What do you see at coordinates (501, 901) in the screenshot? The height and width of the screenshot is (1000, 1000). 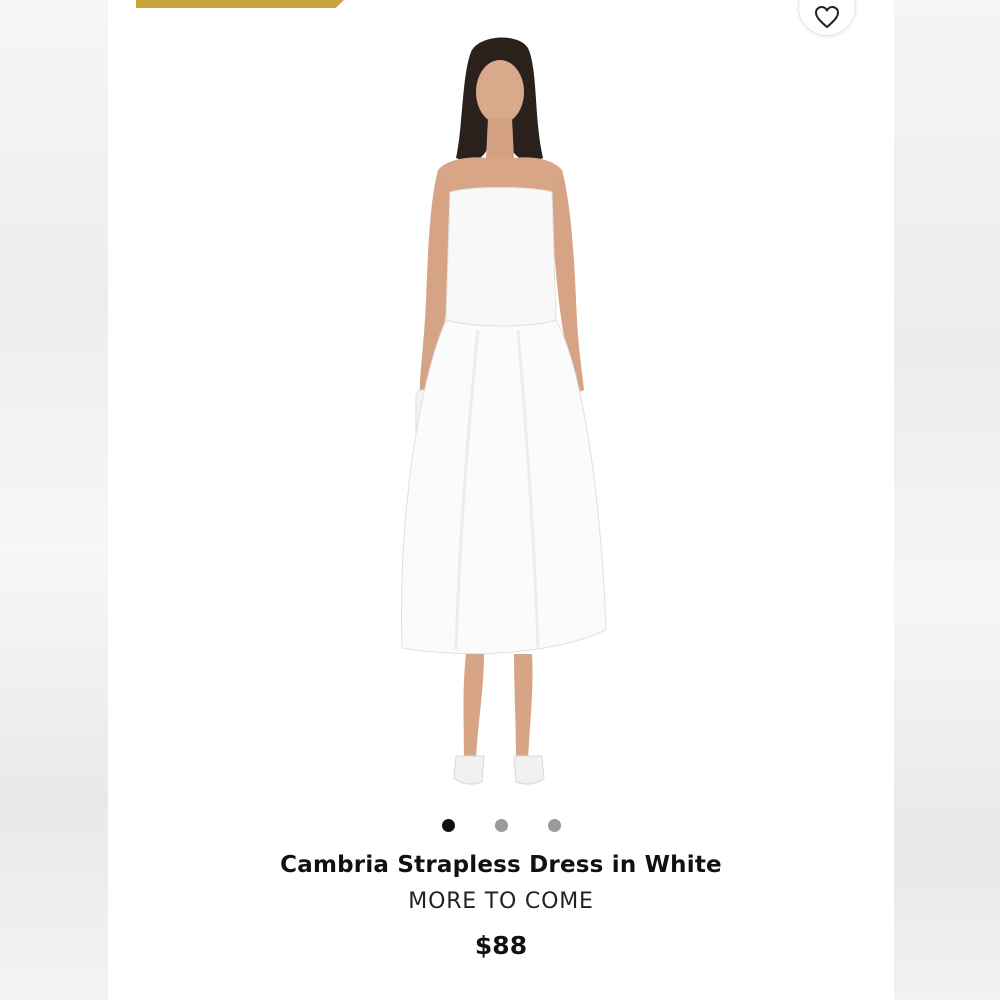 I see `product-brand: MORE TO COME` at bounding box center [501, 901].